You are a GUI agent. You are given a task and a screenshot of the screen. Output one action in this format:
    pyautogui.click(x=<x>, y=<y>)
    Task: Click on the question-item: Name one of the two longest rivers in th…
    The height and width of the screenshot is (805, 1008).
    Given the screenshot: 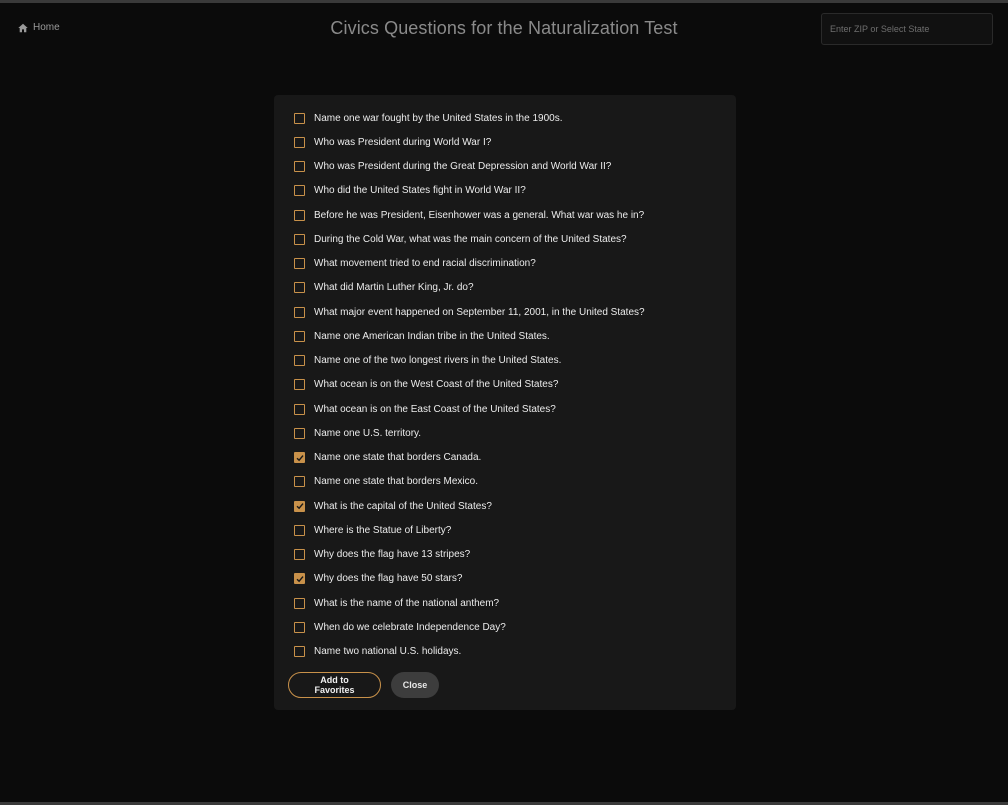 What is the action you would take?
    pyautogui.click(x=509, y=361)
    